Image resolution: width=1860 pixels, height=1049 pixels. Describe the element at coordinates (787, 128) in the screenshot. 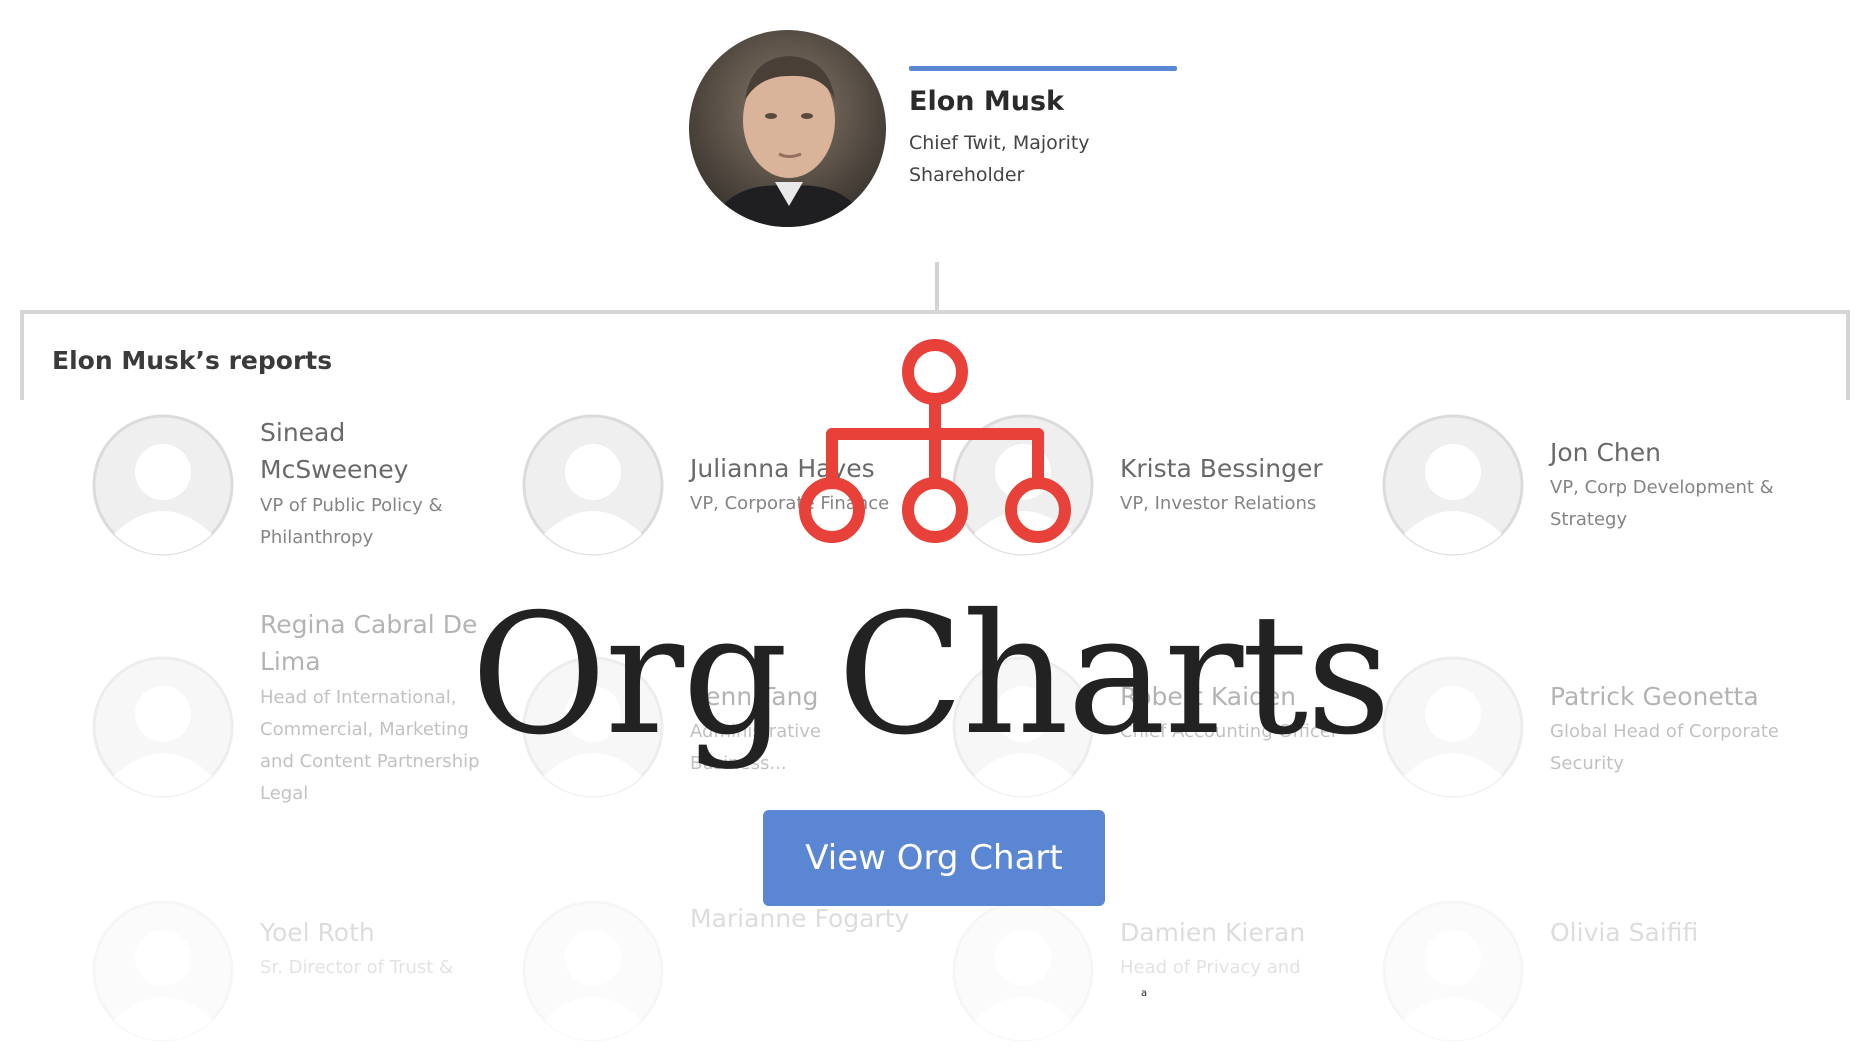

I see `top-person-photo` at that location.